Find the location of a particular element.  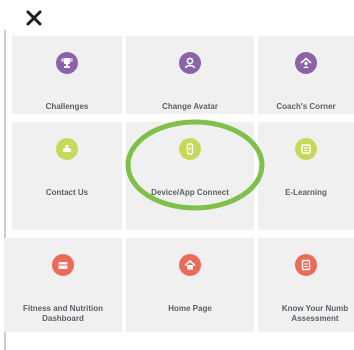

trophy-icon is located at coordinates (67, 63).